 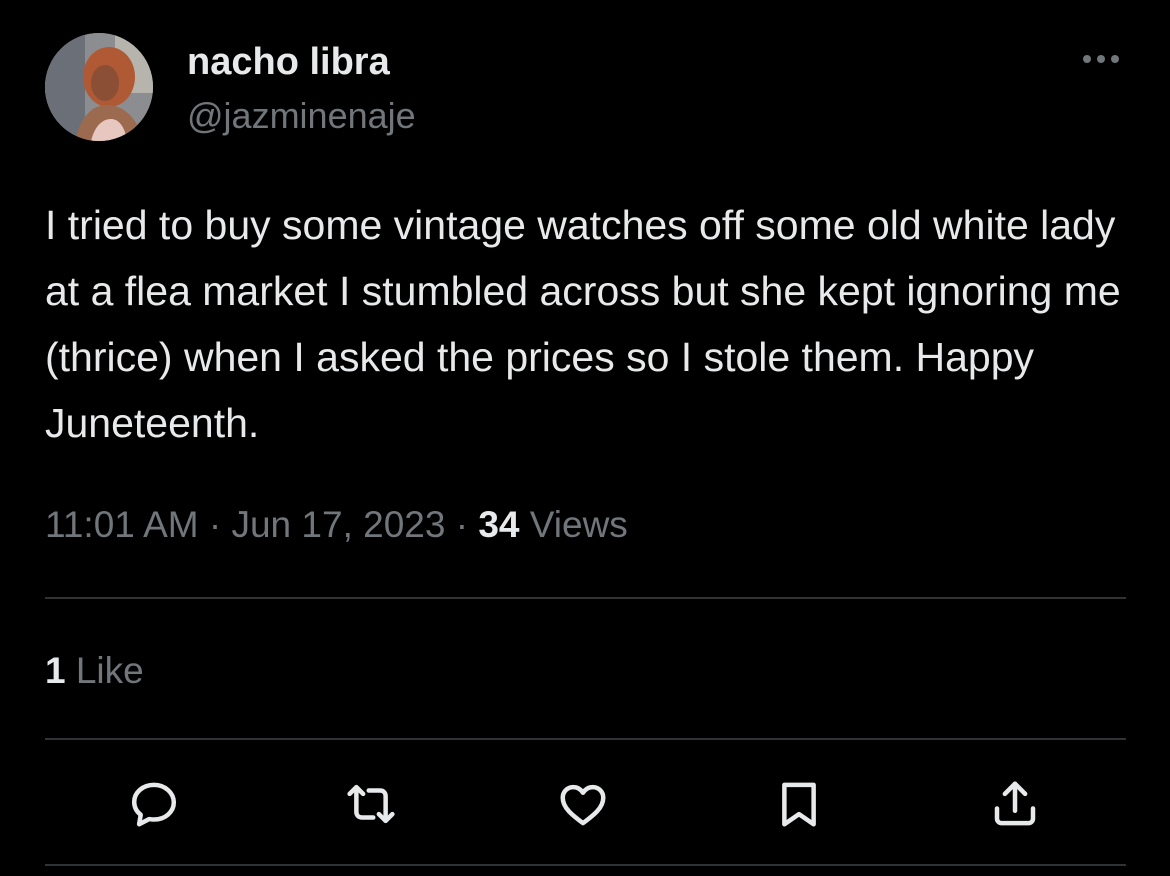 I want to click on share-icon, so click(x=1015, y=803).